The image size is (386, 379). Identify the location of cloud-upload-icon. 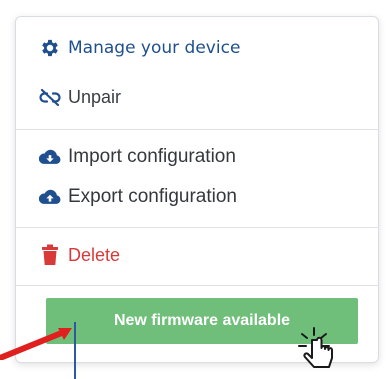
(50, 197).